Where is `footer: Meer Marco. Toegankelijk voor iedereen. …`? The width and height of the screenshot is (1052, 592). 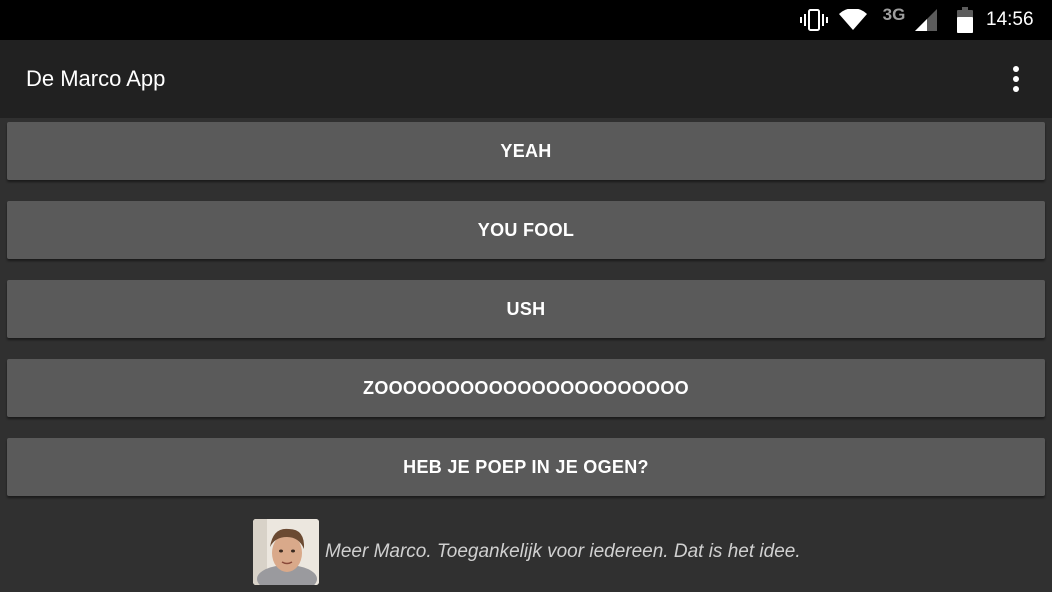
footer: Meer Marco. Toegankelijk voor iedereen. … is located at coordinates (527, 552).